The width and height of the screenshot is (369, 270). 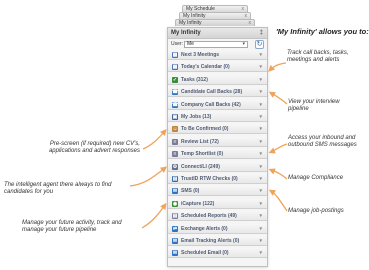 I want to click on arrow-postings, so click(x=278, y=200).